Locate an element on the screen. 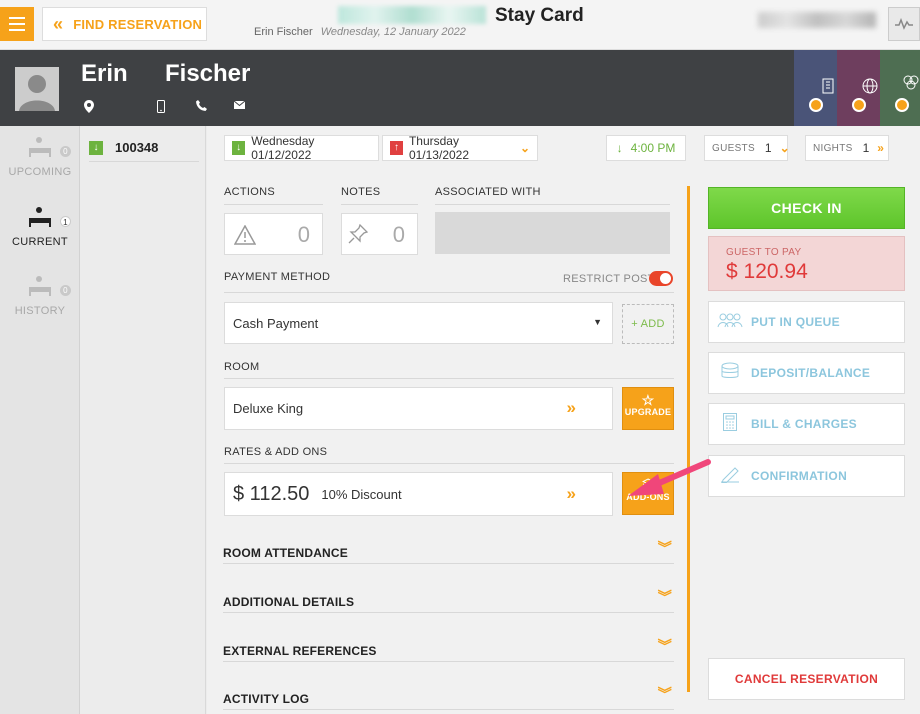  room-attendance-section: ROOM ATTENDANCE ︾ is located at coordinates (448, 552).